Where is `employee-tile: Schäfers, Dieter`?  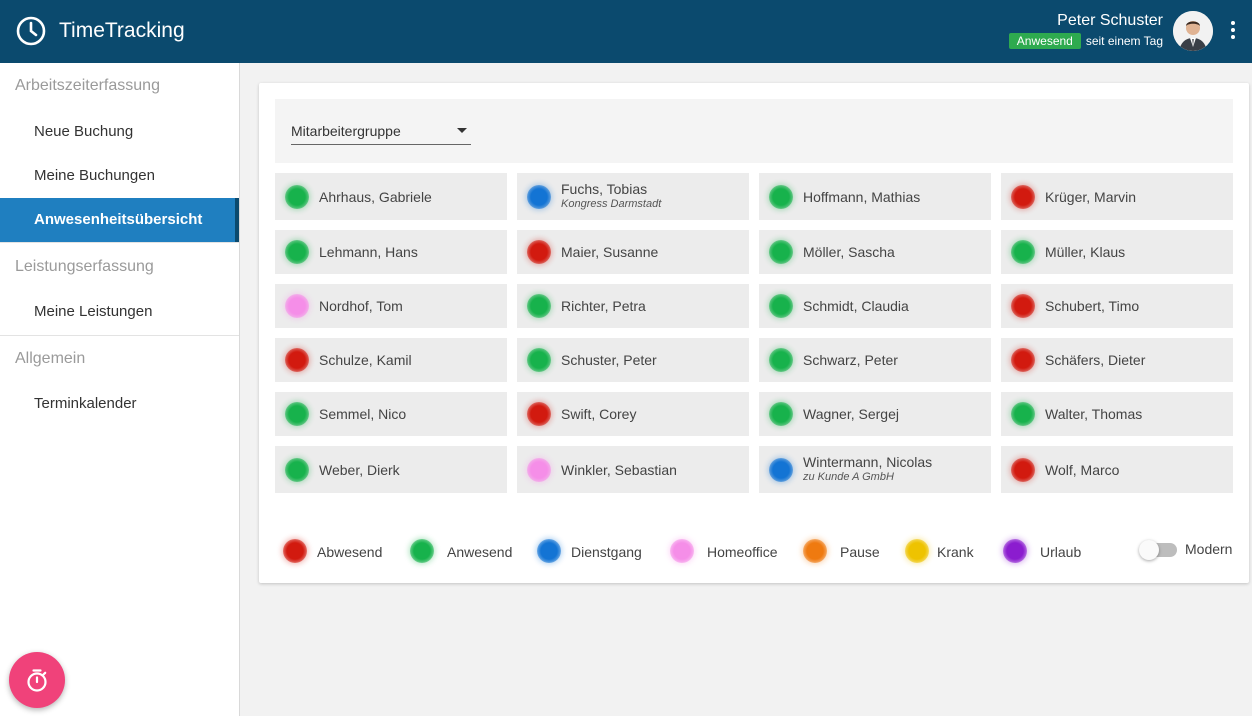
employee-tile: Schäfers, Dieter is located at coordinates (1117, 360).